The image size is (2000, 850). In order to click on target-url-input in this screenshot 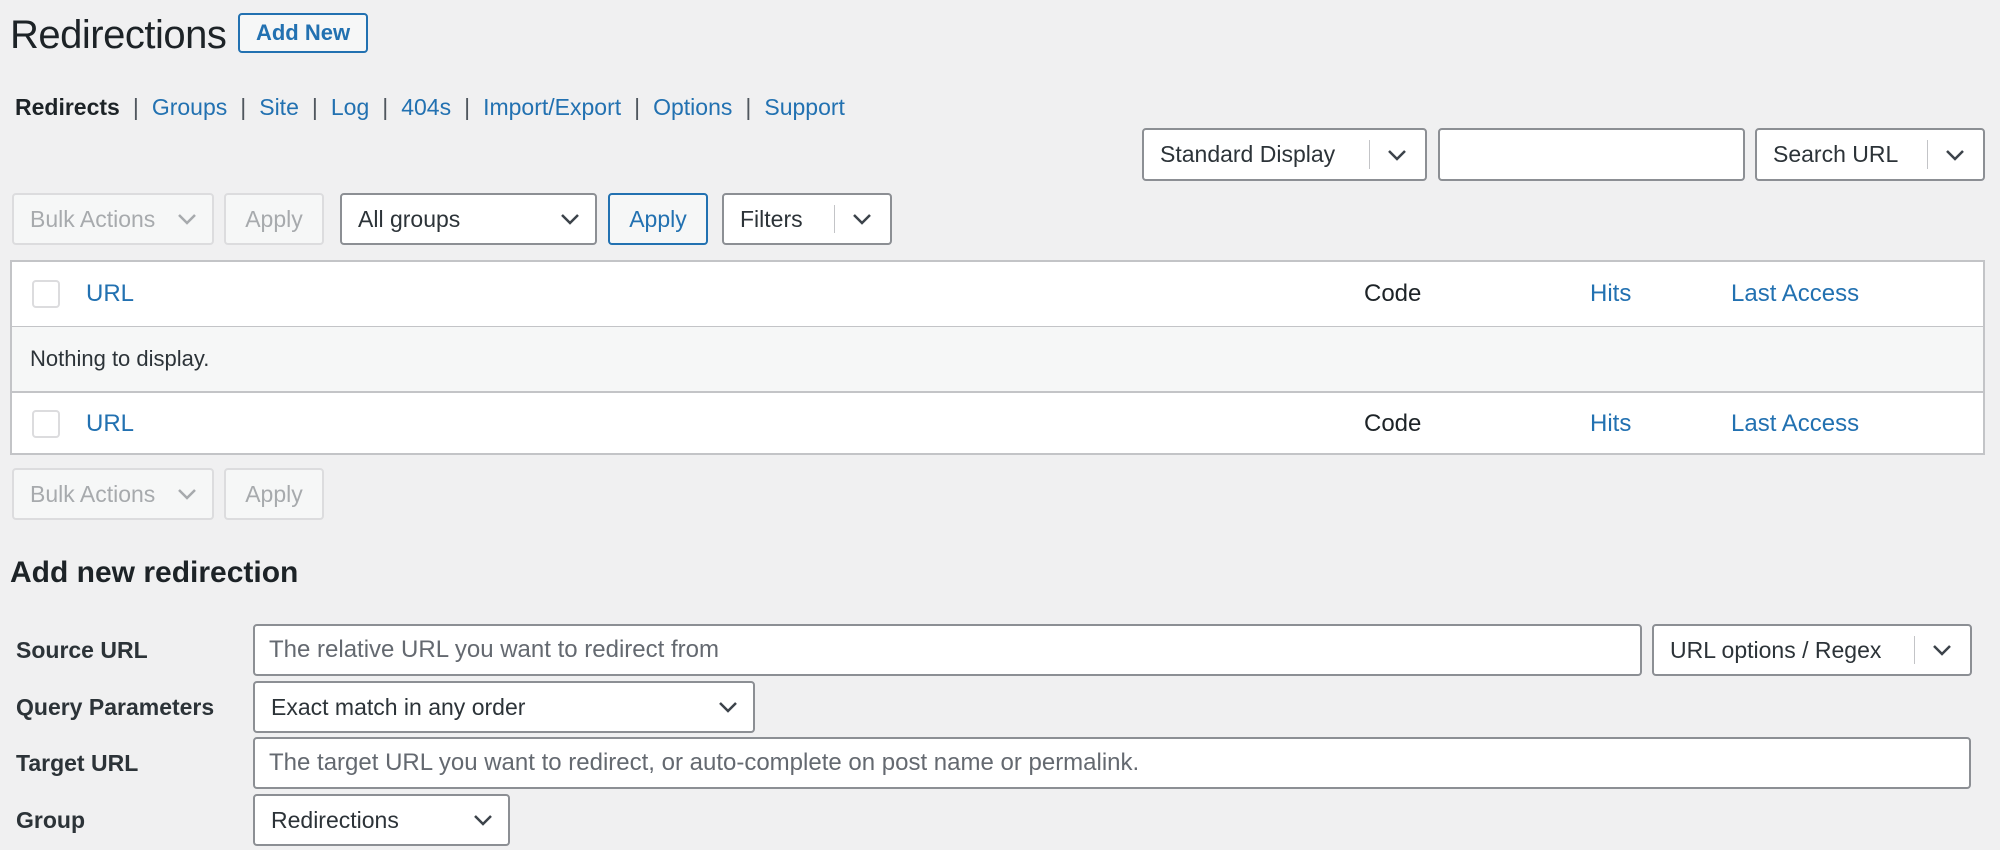, I will do `click(1112, 763)`.